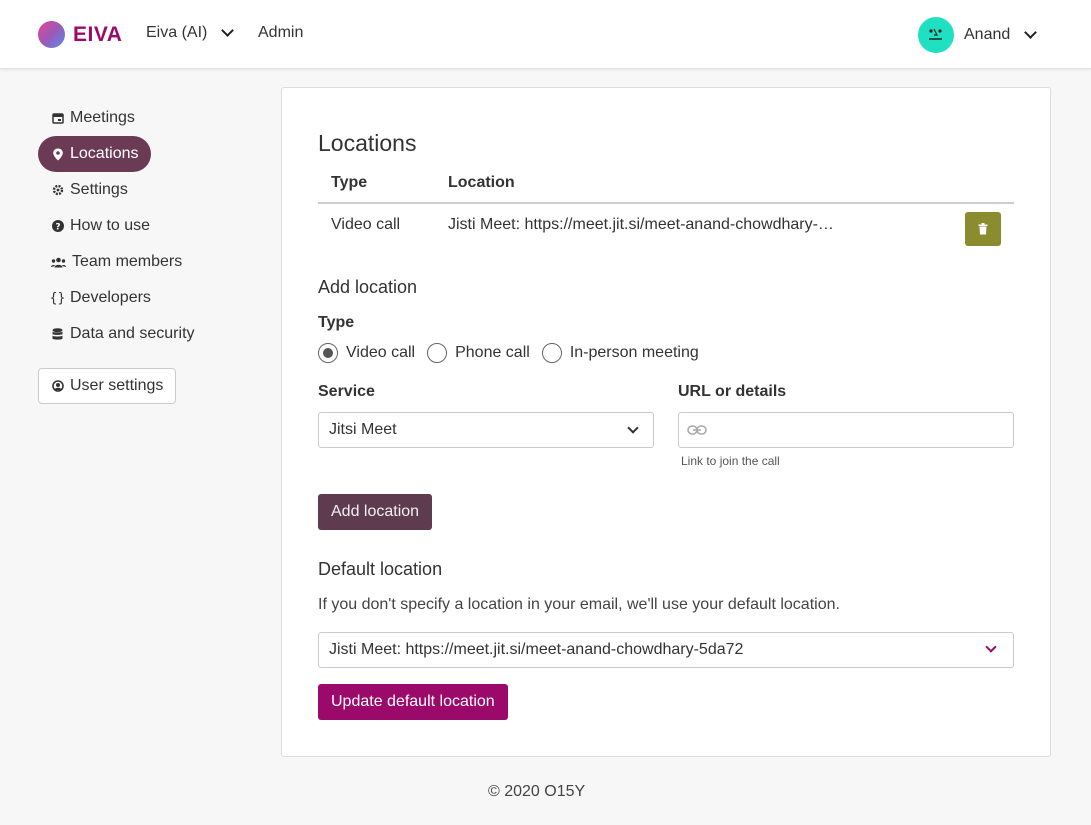  I want to click on gear-icon, so click(57, 190).